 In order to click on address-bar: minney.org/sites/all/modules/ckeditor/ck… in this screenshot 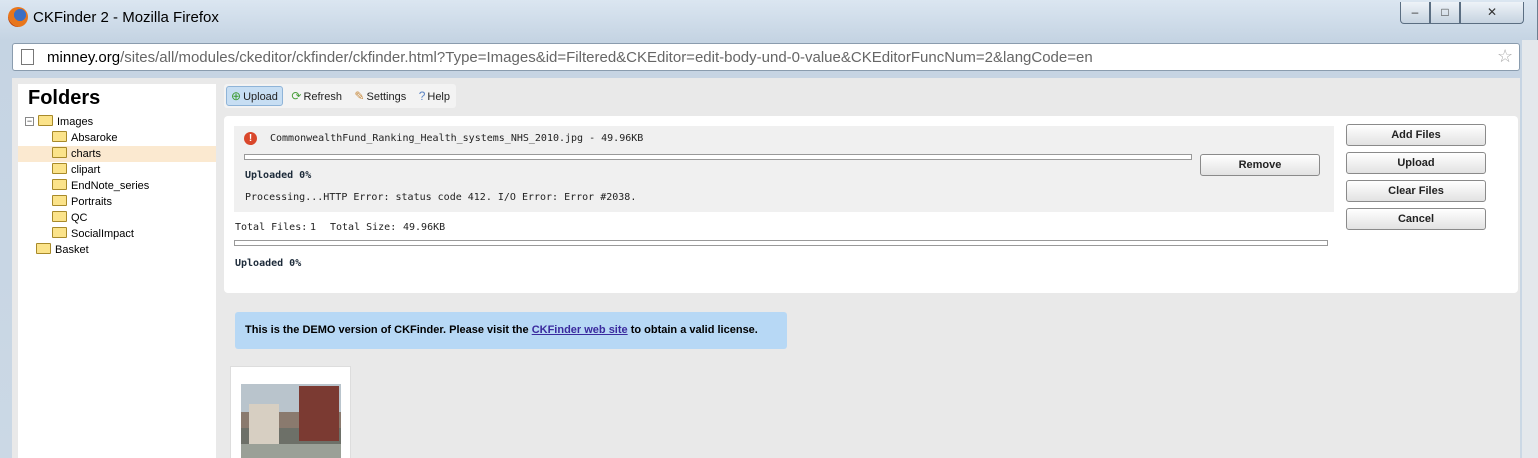, I will do `click(766, 57)`.